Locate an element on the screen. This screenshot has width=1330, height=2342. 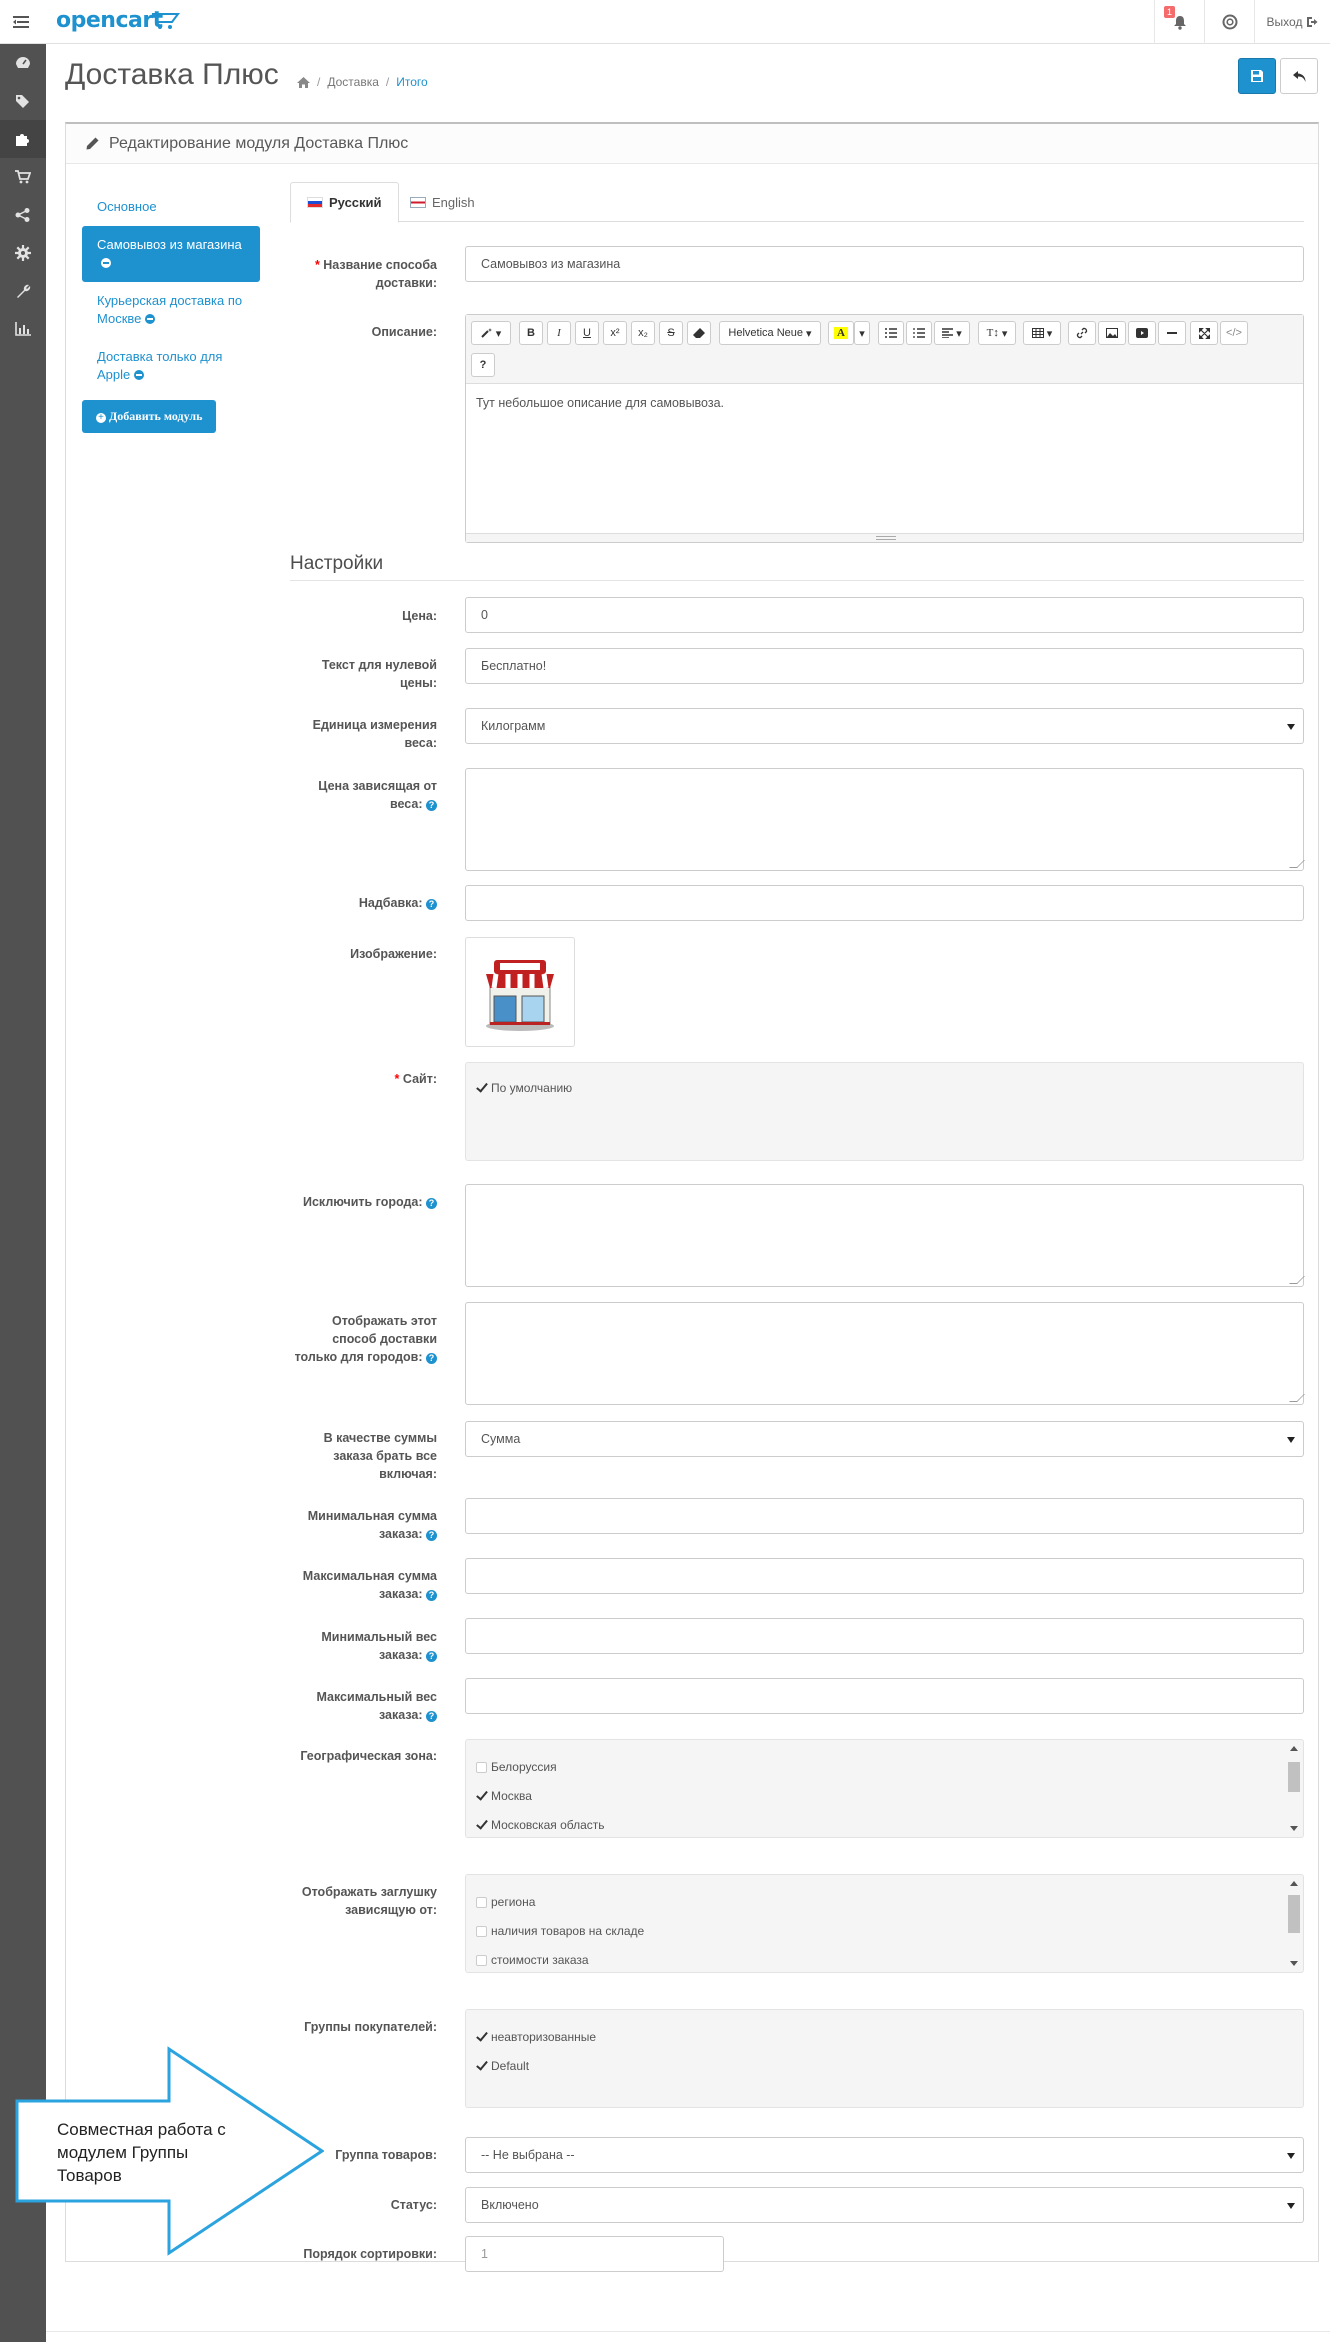
geo-zone-checklist: Белоруссия Москва Московская область is located at coordinates (884, 1788).